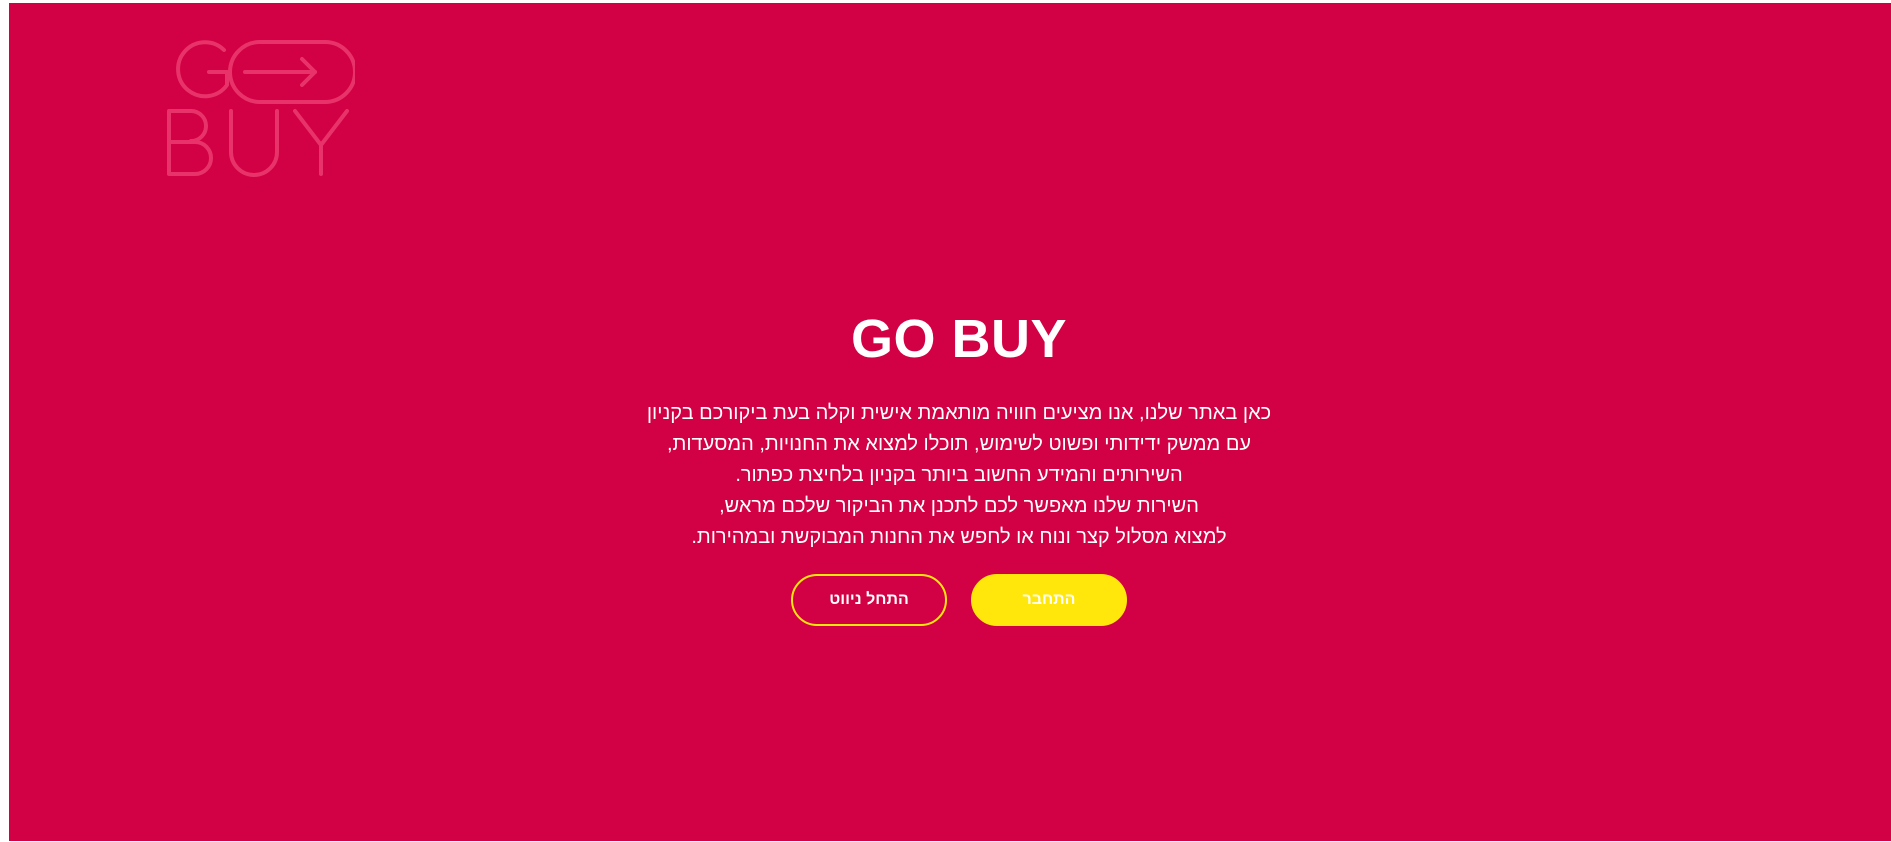  Describe the element at coordinates (869, 600) in the screenshot. I see `start-navigation-button: התחל ניווט` at that location.